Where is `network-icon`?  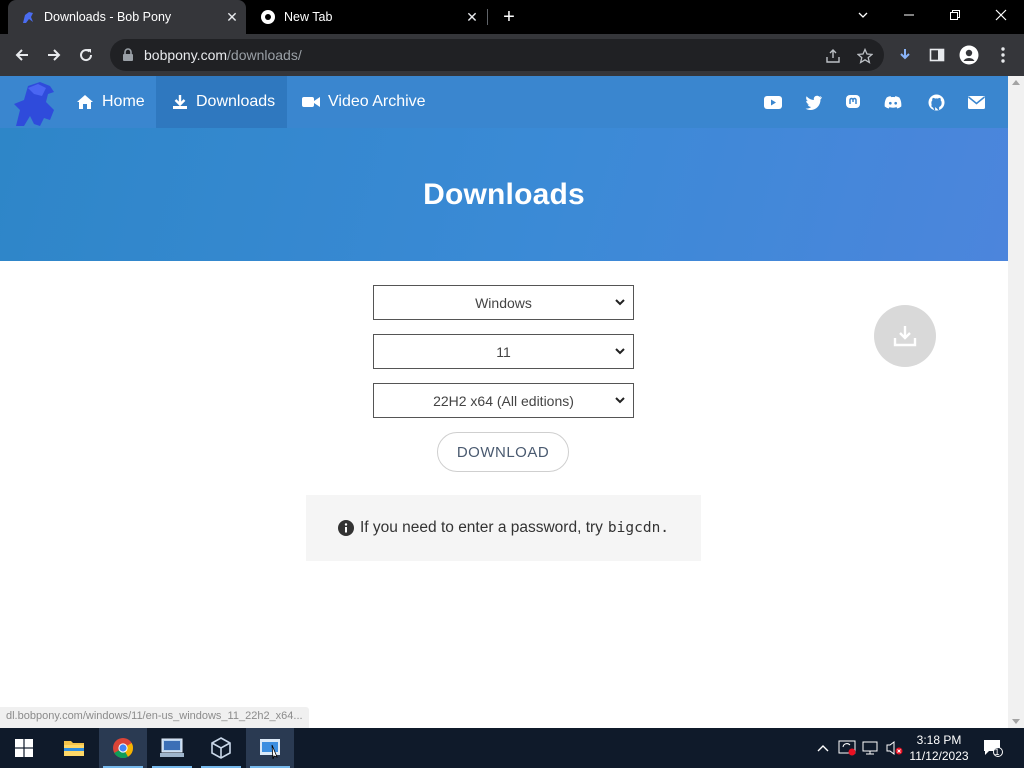
network-icon is located at coordinates (871, 748).